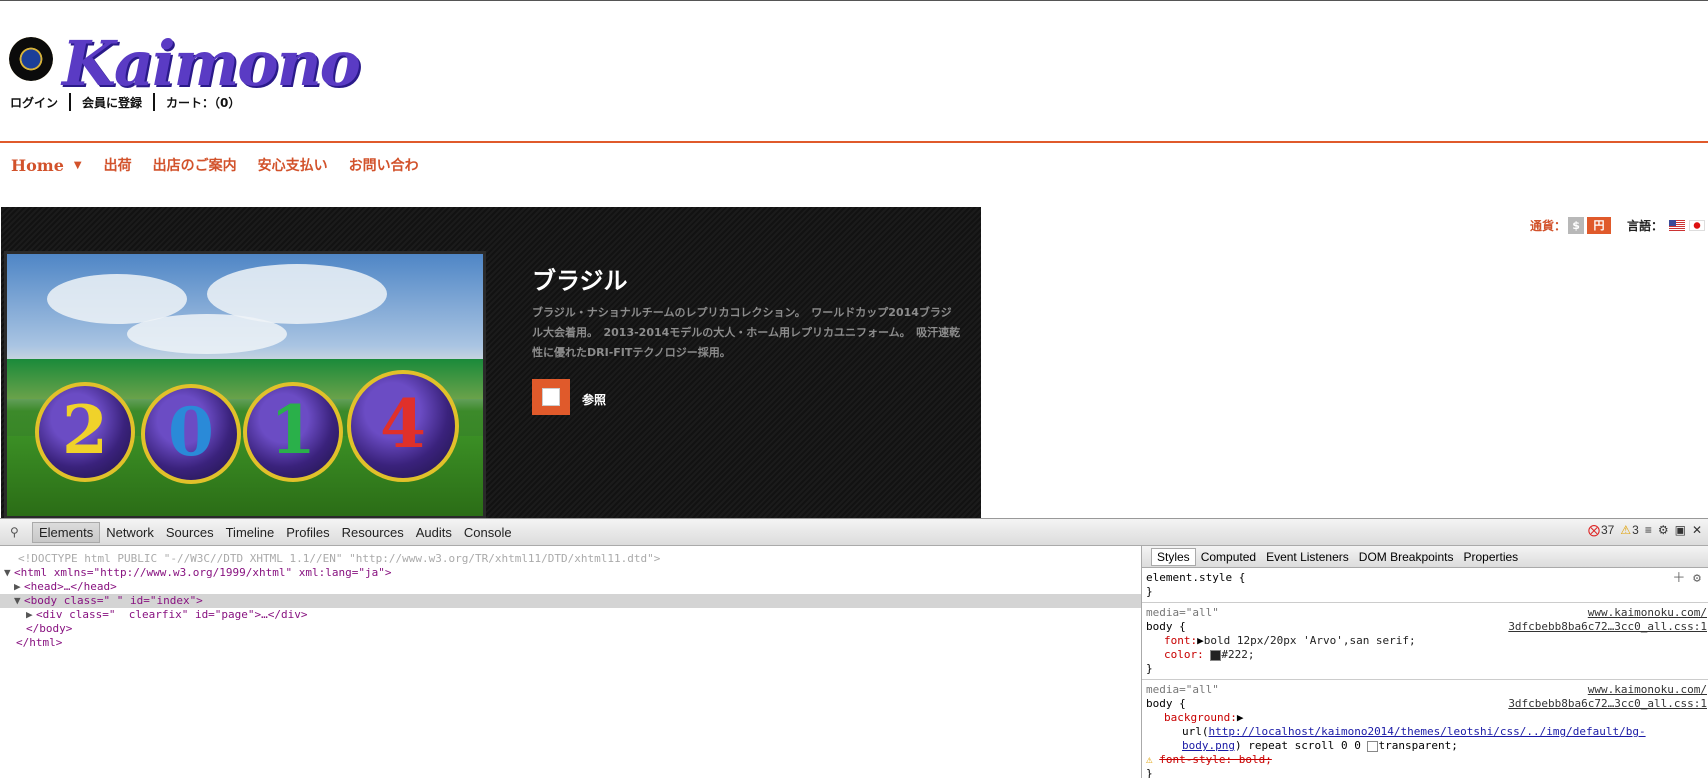 This screenshot has width=1708, height=778. Describe the element at coordinates (1406, 557) in the screenshot. I see `tab-dom-breakpoints: DOM Breakpoints` at that location.